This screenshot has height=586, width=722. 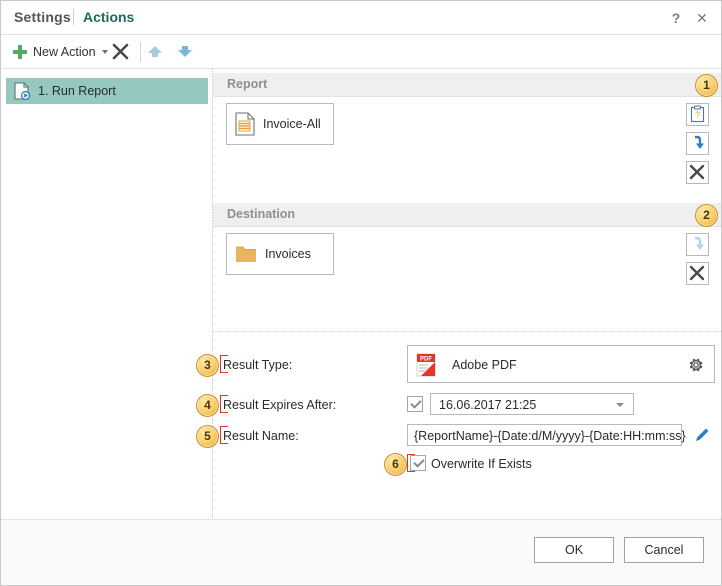 What do you see at coordinates (467, 147) in the screenshot?
I see `report-panel-body: Invoice-All ?` at bounding box center [467, 147].